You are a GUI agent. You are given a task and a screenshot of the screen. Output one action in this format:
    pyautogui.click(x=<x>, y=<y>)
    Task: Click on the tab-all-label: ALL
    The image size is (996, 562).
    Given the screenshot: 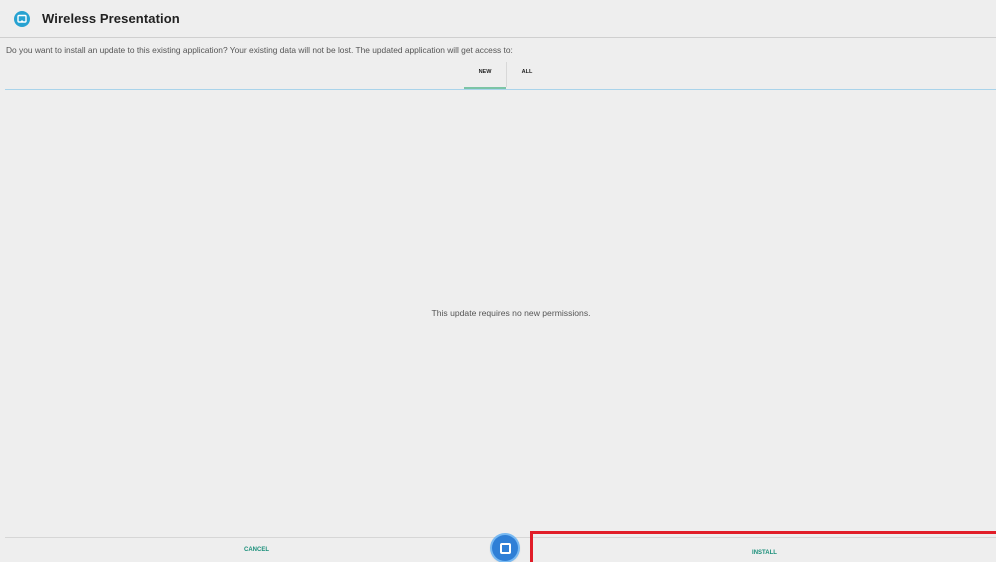 What is the action you would take?
    pyautogui.click(x=527, y=72)
    